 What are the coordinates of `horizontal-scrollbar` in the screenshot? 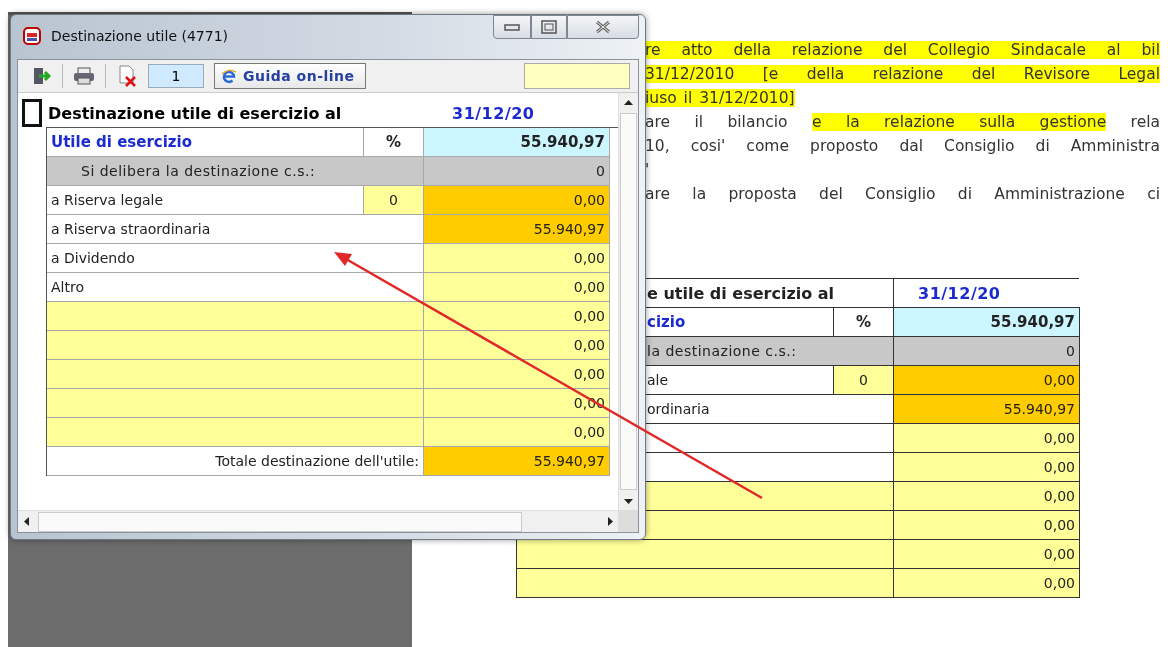 It's located at (318, 521).